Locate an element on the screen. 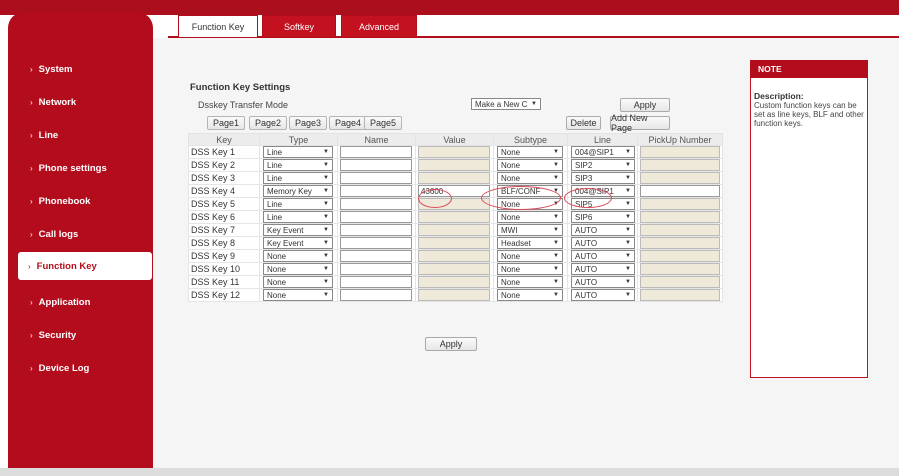  sidebar-item-phone-settings: › Phone settings is located at coordinates (80, 168).